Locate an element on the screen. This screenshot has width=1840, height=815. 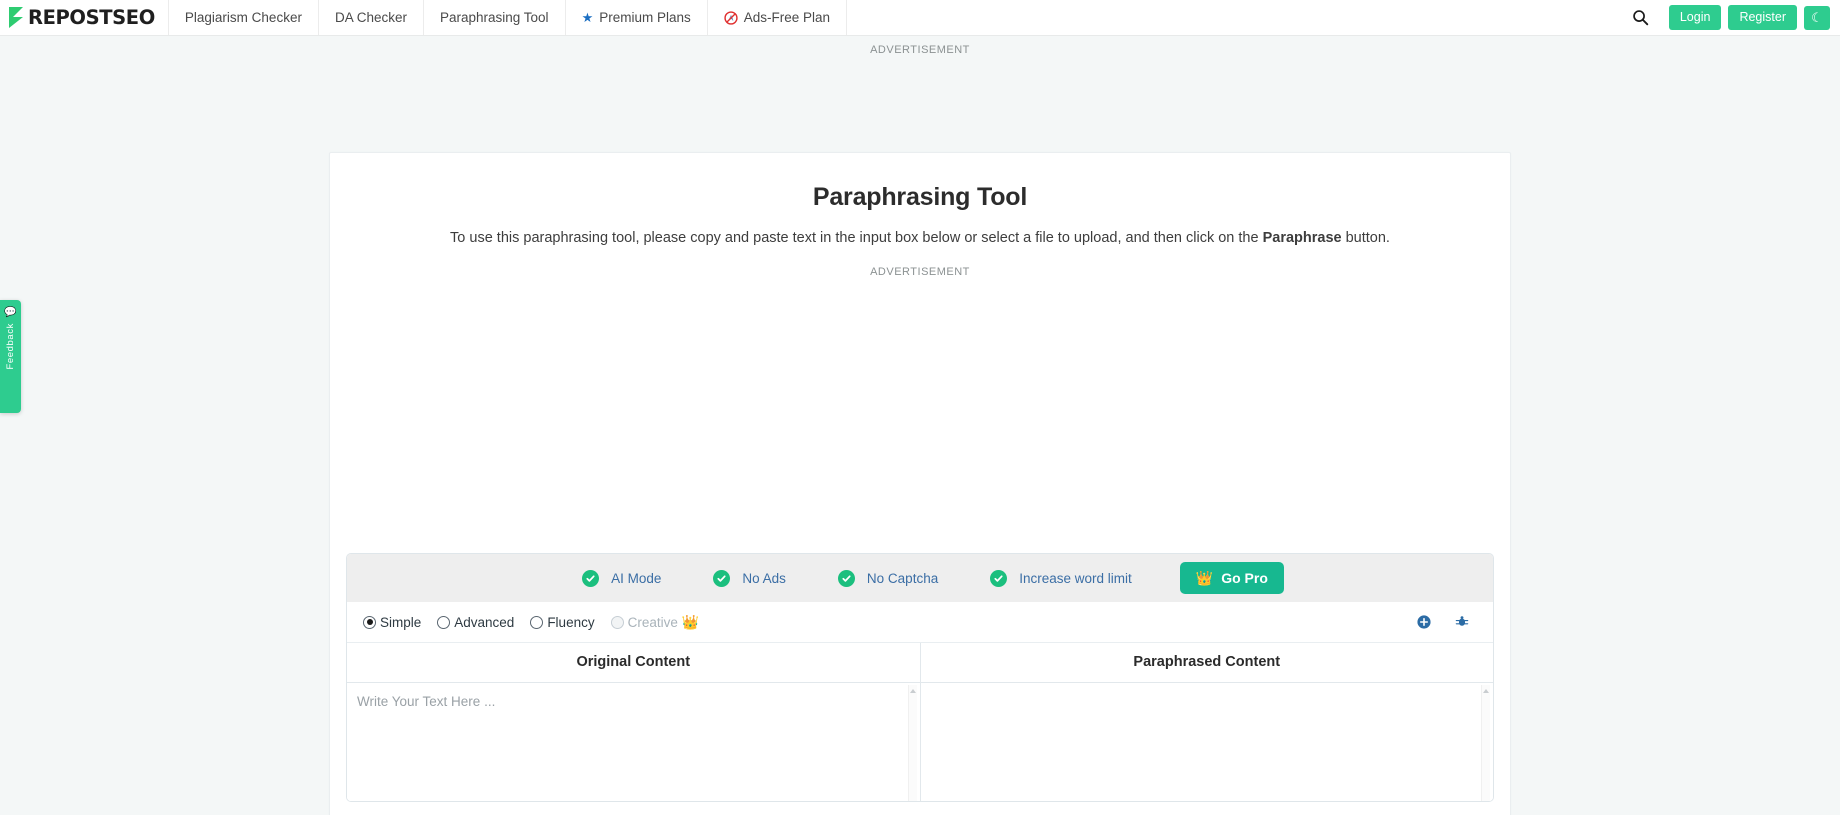
pro-feature-label: No Ads is located at coordinates (764, 578).